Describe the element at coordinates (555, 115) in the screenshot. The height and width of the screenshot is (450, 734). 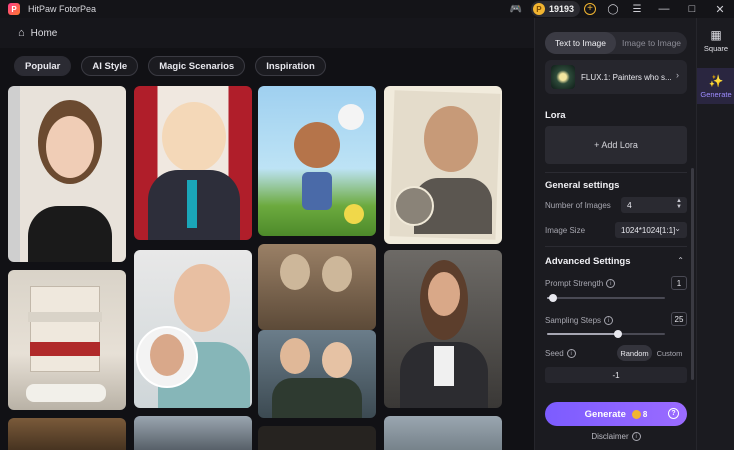
I see `lora-heading: Lora` at that location.